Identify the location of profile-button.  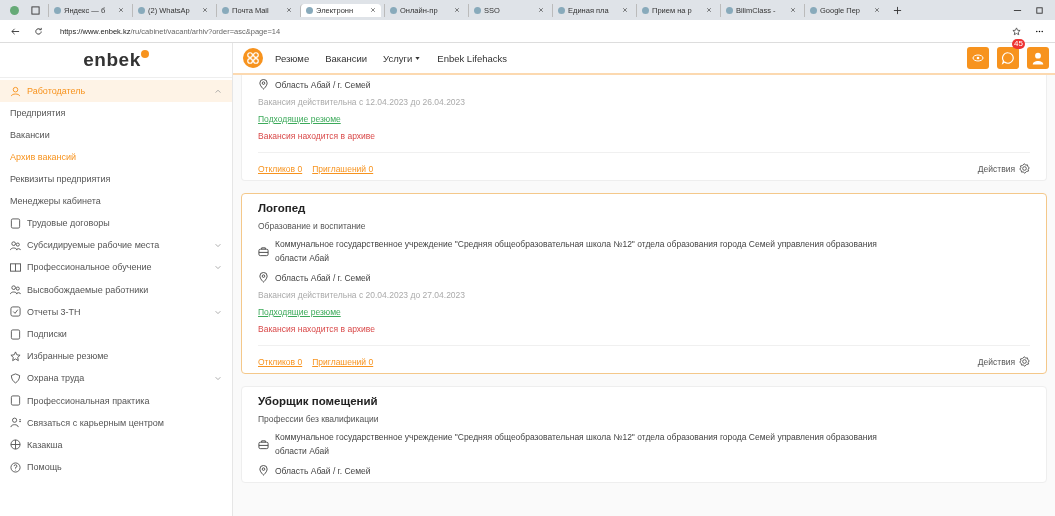
(1038, 58).